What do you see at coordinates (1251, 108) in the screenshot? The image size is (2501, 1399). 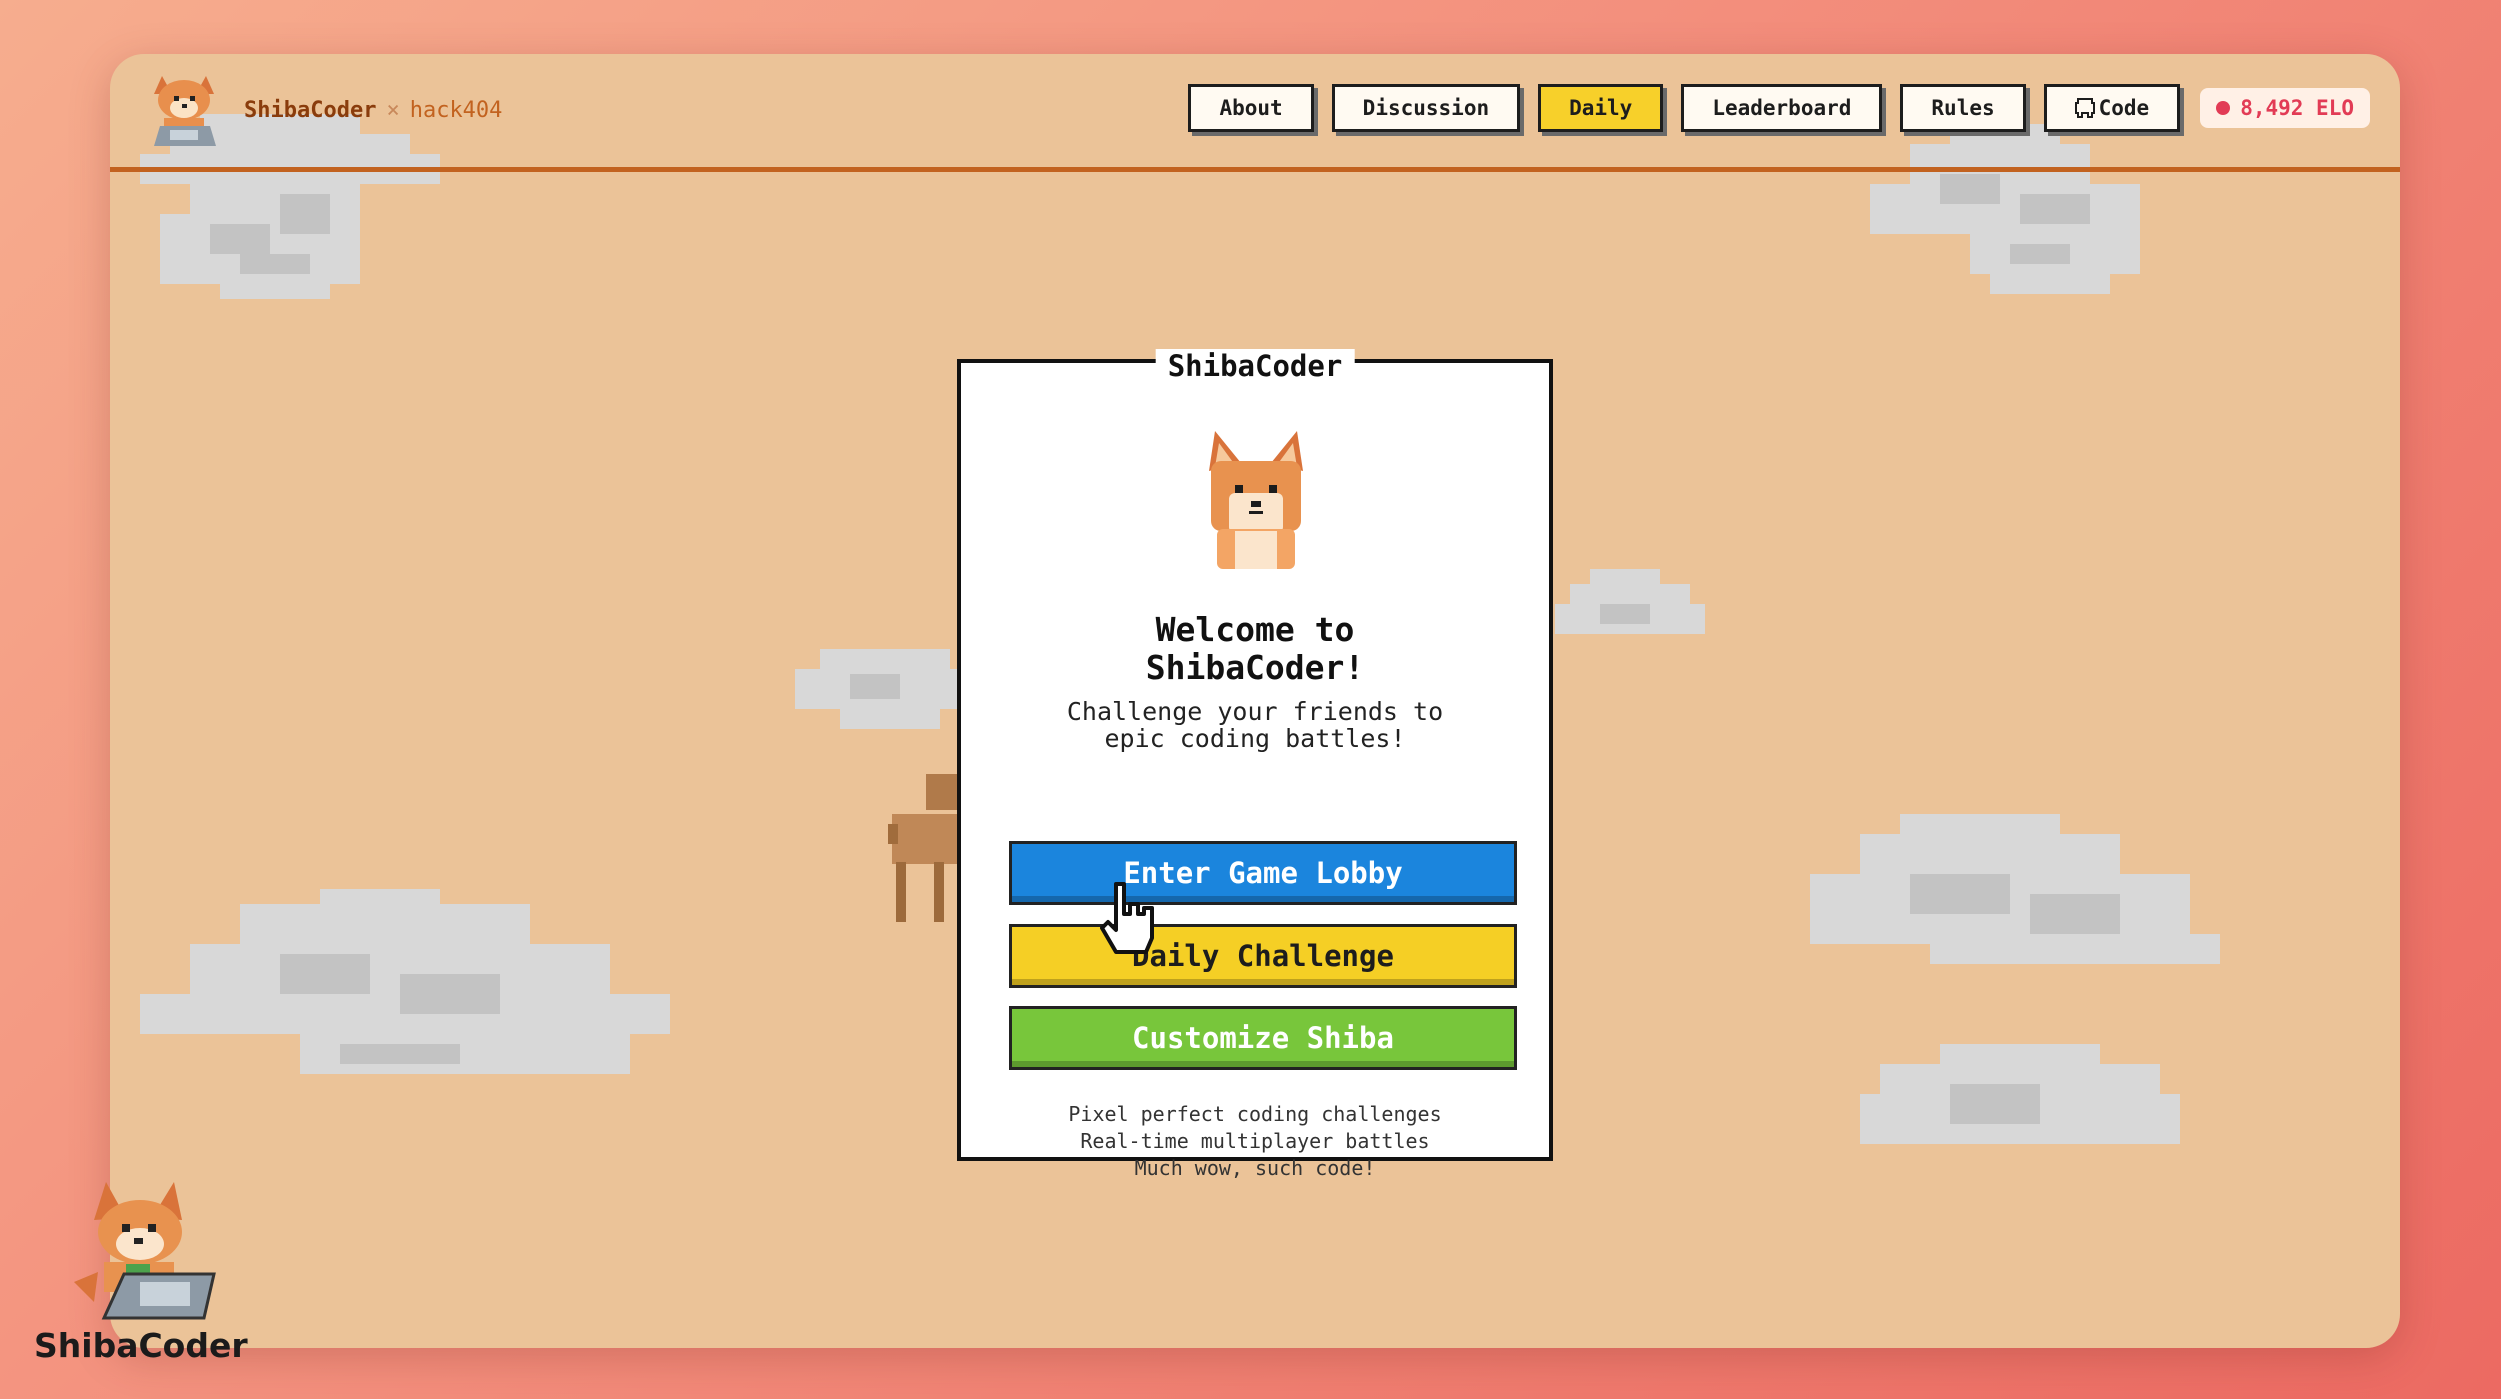 I see `nav-about-button: About` at bounding box center [1251, 108].